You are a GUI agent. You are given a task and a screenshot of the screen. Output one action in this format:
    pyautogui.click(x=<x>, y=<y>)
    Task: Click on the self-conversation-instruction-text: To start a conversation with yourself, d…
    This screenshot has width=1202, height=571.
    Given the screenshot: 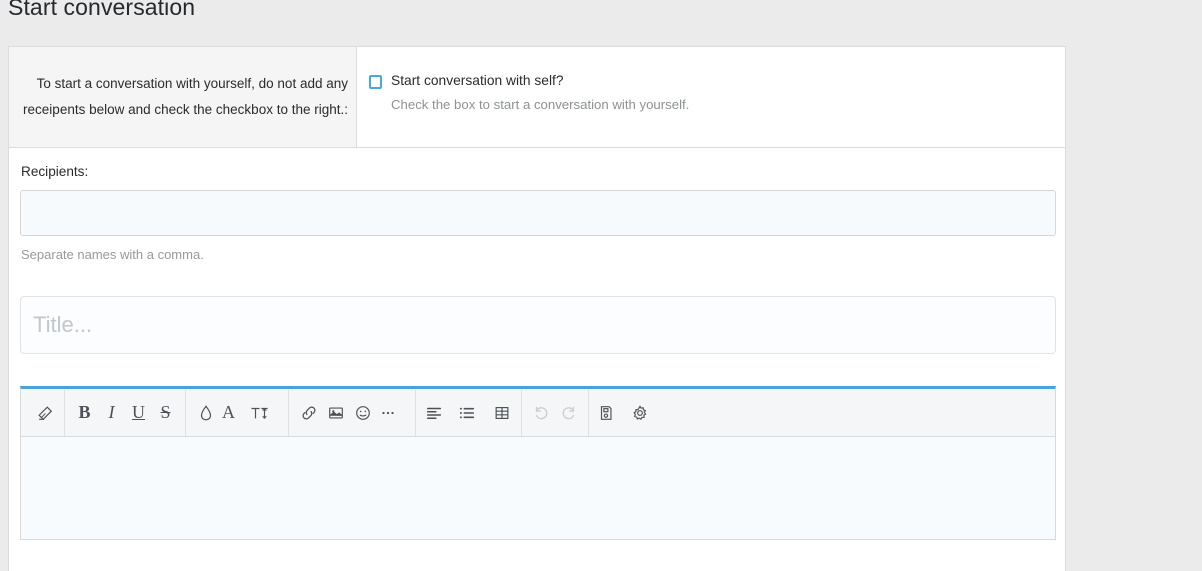 What is the action you would take?
    pyautogui.click(x=185, y=96)
    